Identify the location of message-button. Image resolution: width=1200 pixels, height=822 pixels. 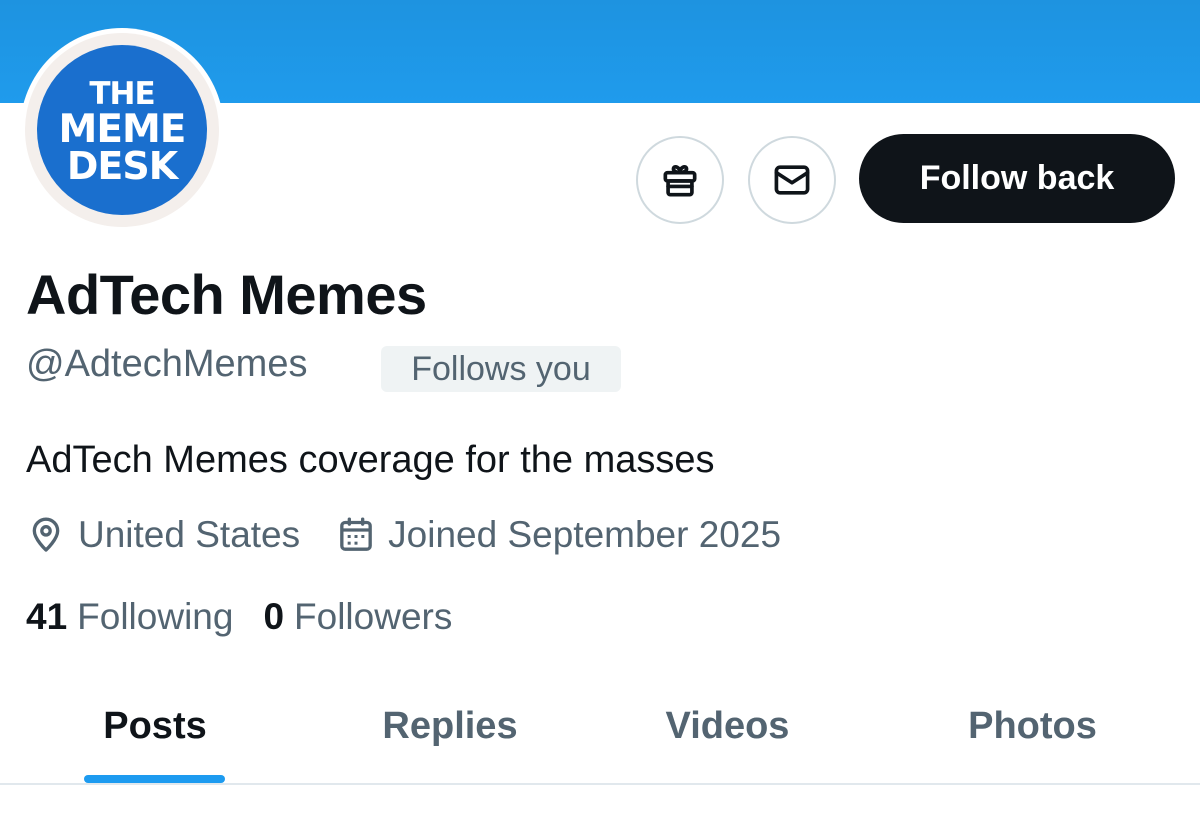
(792, 180).